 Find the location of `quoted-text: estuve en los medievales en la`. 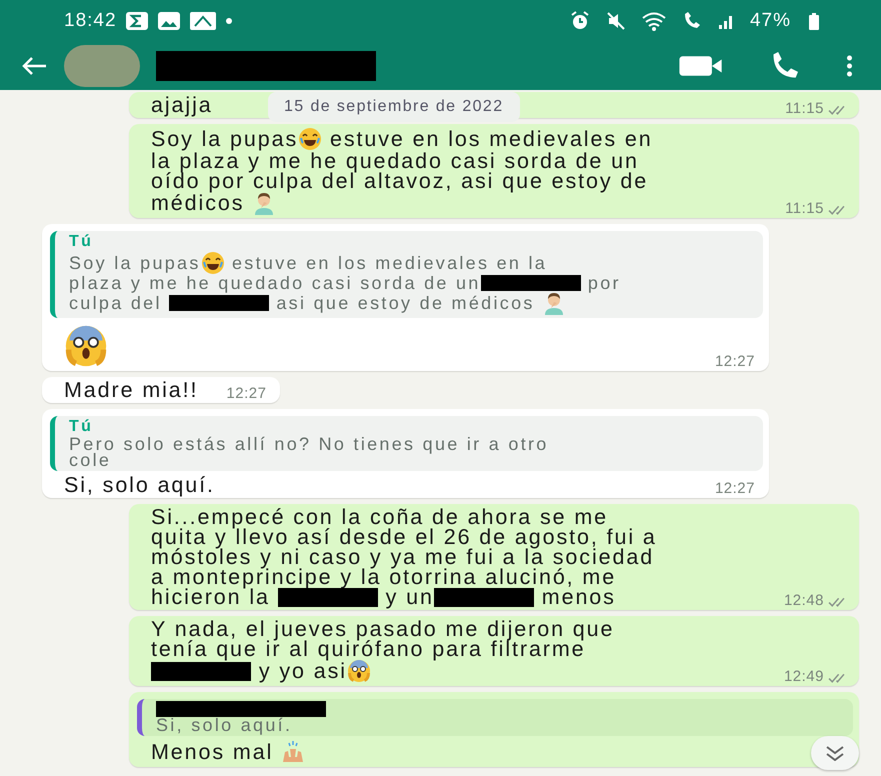

quoted-text: estuve en los medievales en la is located at coordinates (389, 263).